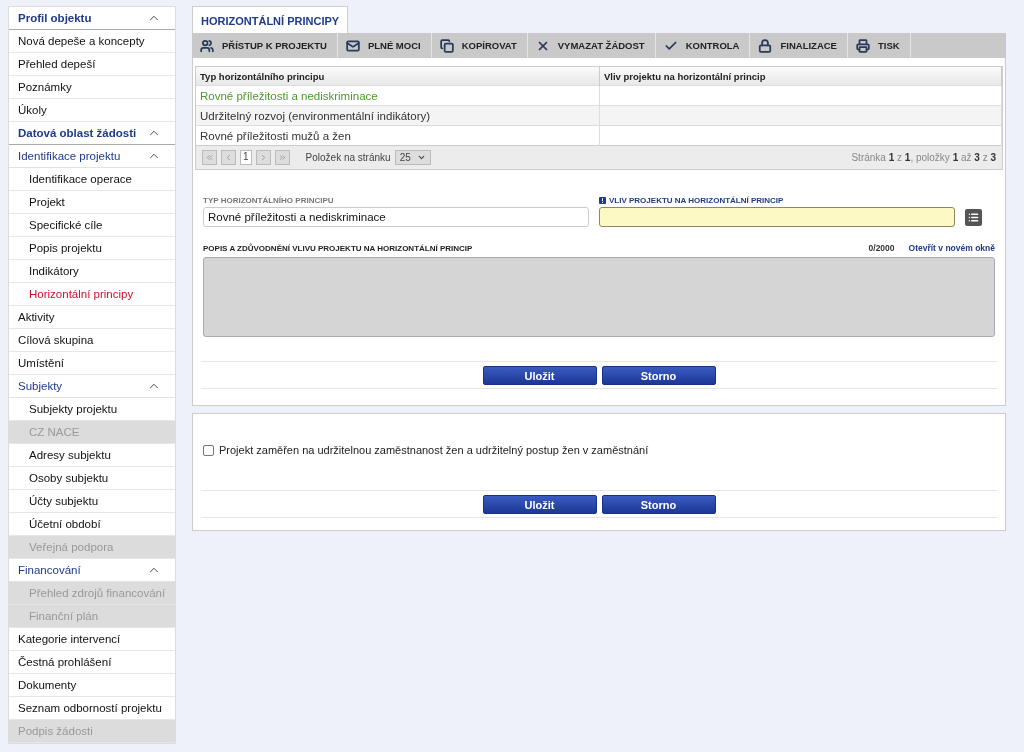  Describe the element at coordinates (696, 200) in the screenshot. I see `field-label: VLIV PROJEKTU NA HORIZONTÁLNÍ PRINCIP` at that location.